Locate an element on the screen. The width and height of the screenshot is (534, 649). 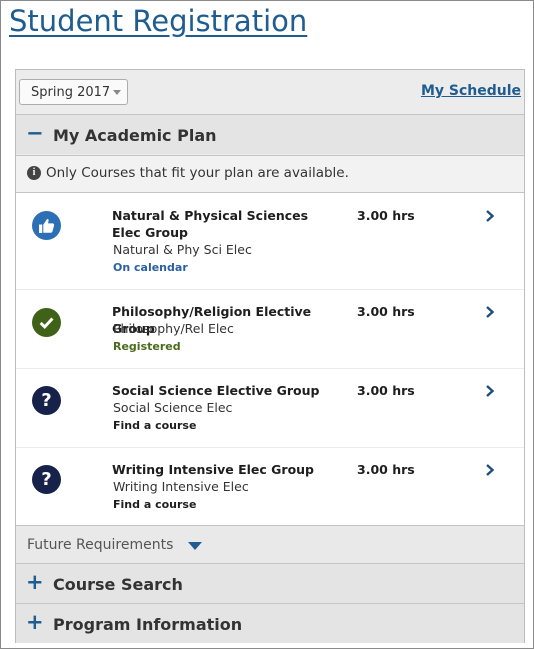
program-information-title: Program Information is located at coordinates (148, 624).